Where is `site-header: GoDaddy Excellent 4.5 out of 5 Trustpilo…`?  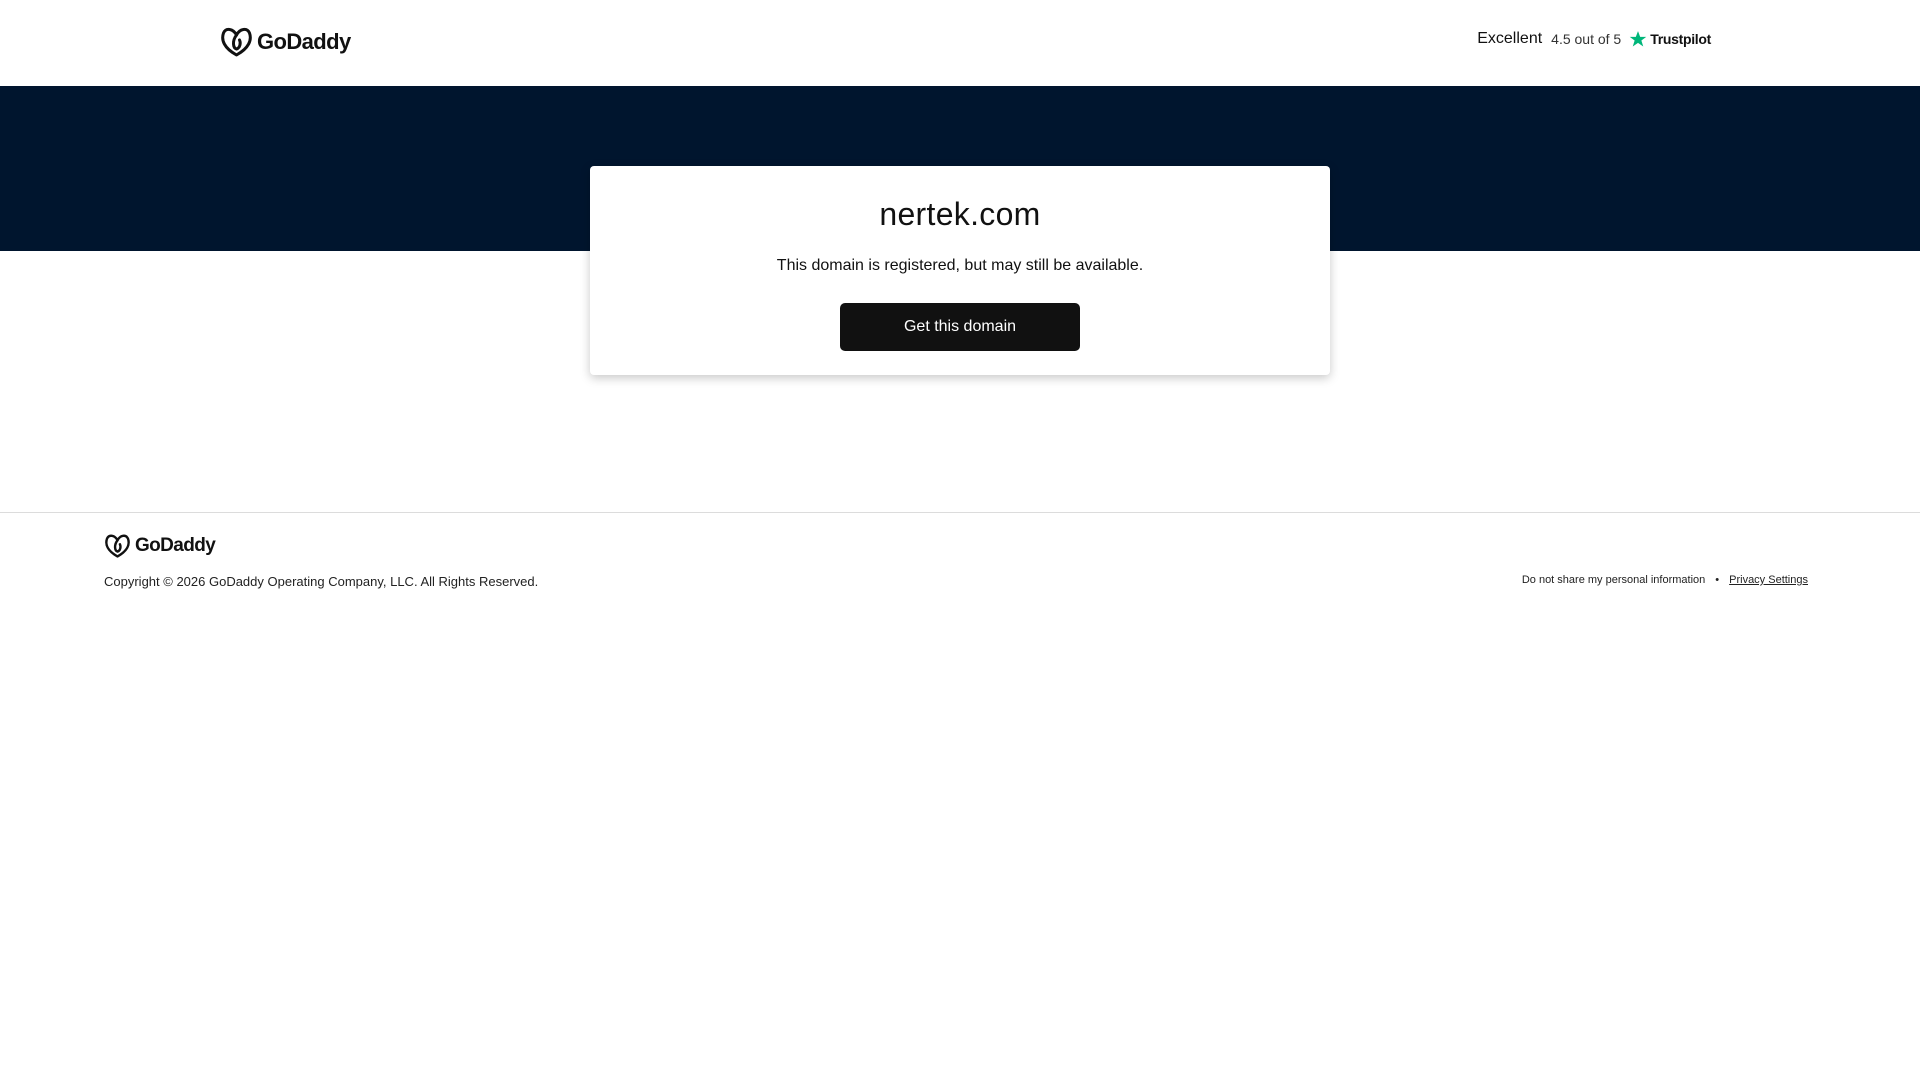 site-header: GoDaddy Excellent 4.5 out of 5 Trustpilo… is located at coordinates (960, 43).